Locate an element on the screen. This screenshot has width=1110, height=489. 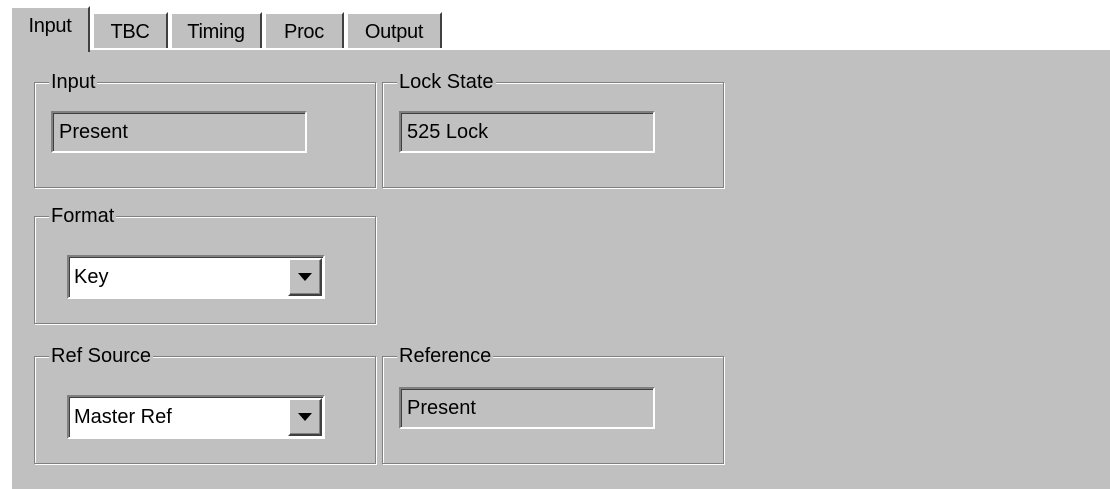
input-group-title: Input is located at coordinates (73, 82).